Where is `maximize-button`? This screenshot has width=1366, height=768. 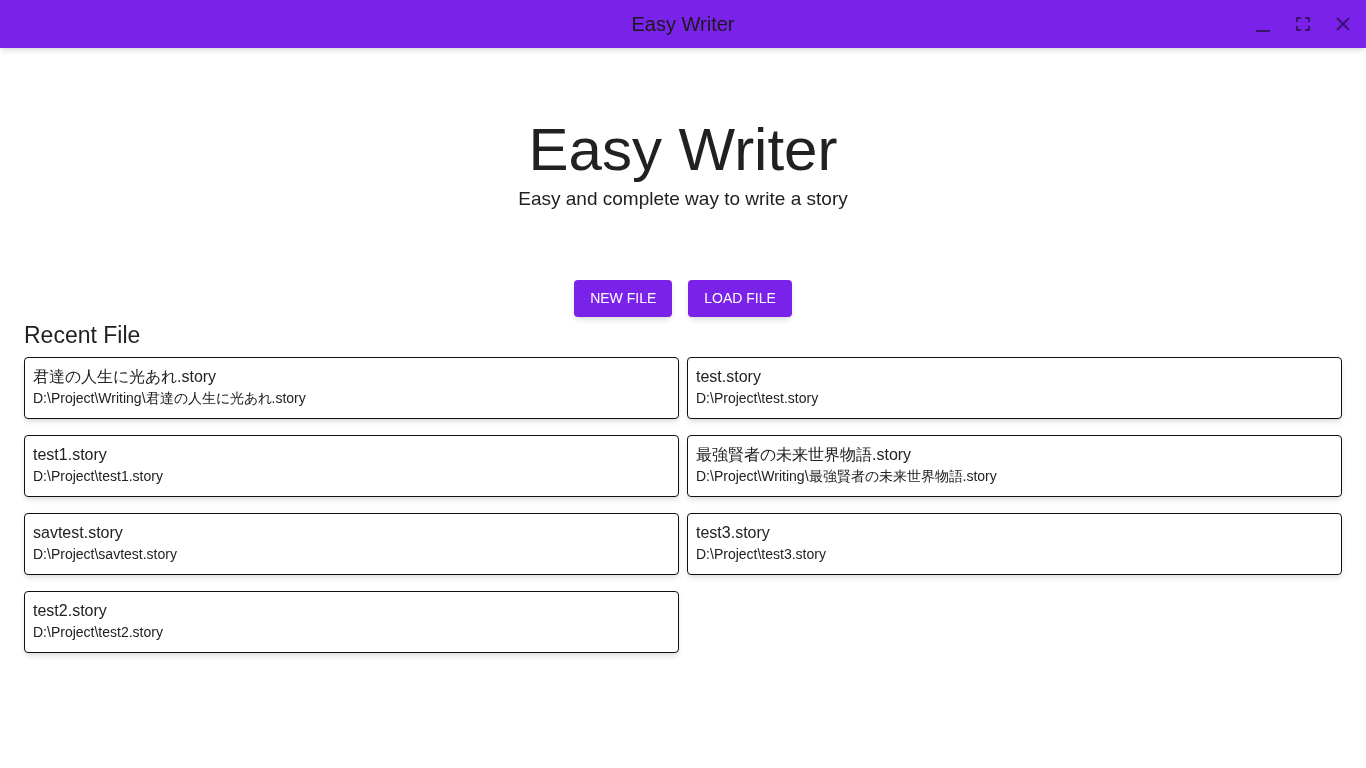
maximize-button is located at coordinates (1303, 24).